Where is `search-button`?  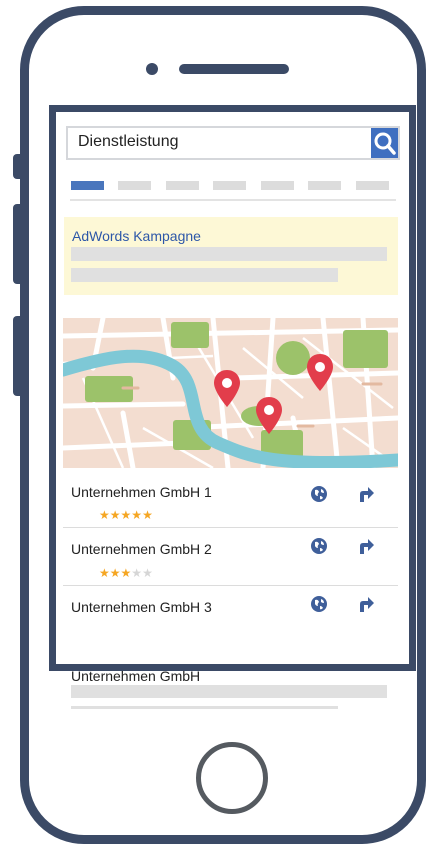
search-button is located at coordinates (384, 143).